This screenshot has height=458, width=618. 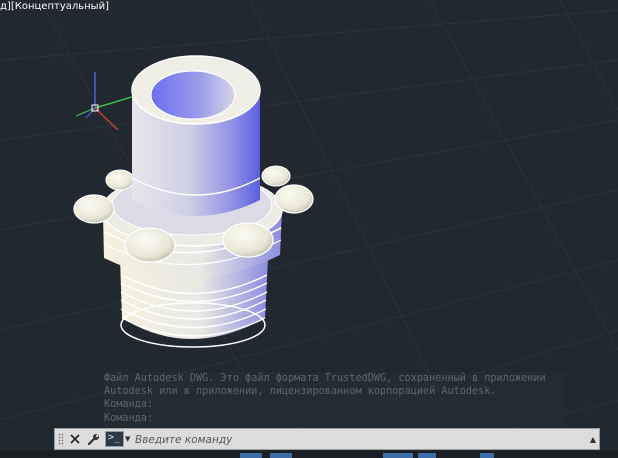 What do you see at coordinates (114, 439) in the screenshot?
I see `command-prompt-icon: >_` at bounding box center [114, 439].